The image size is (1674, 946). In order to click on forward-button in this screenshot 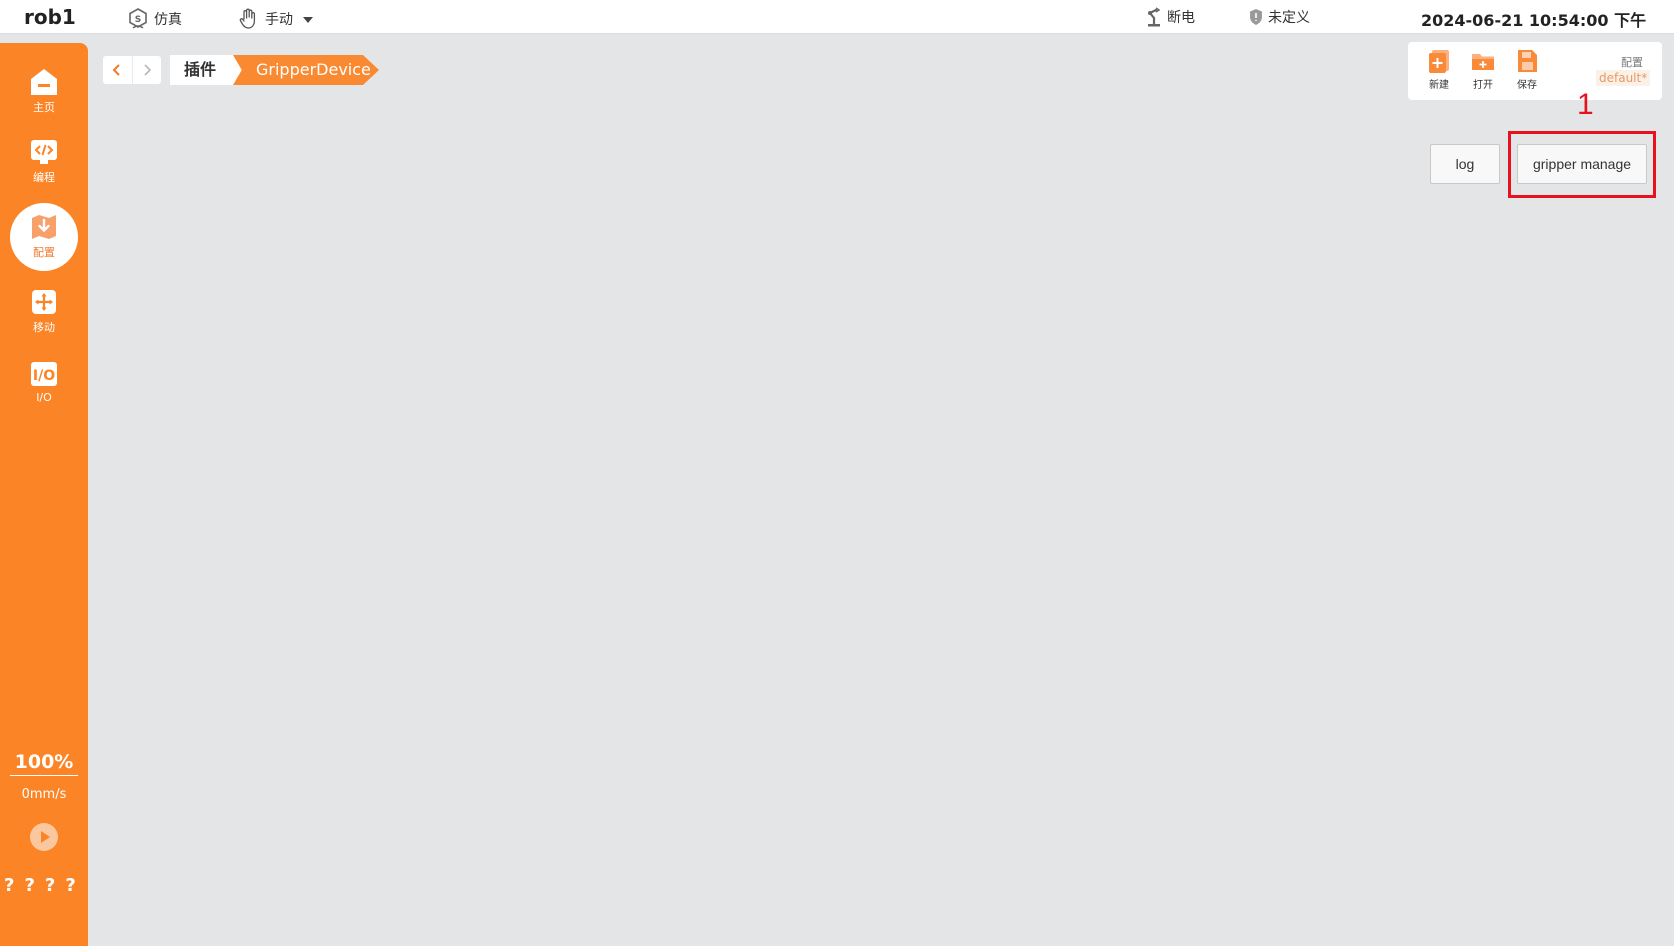, I will do `click(146, 70)`.